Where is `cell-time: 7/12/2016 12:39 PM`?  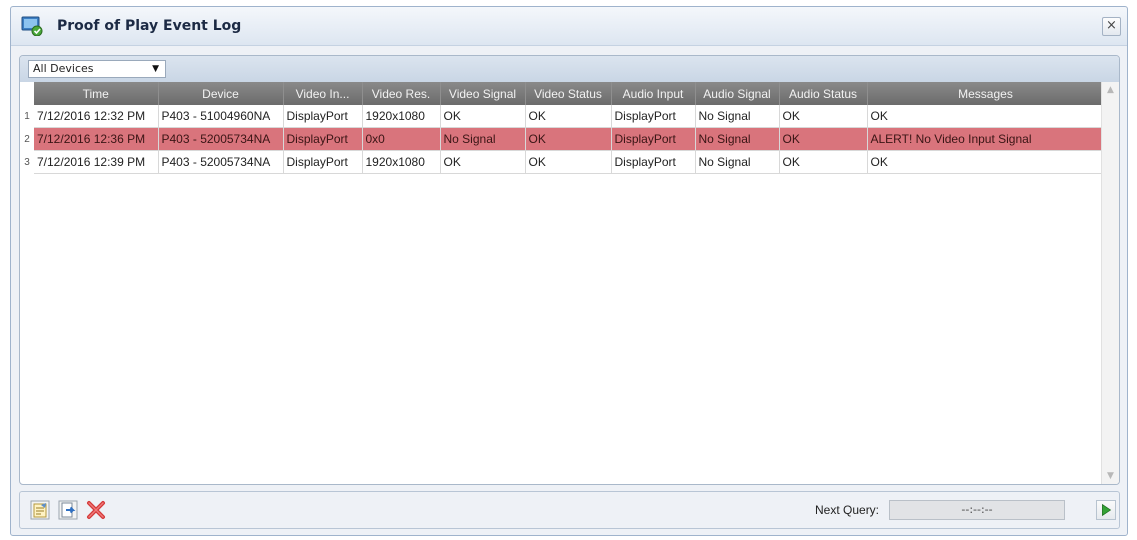
cell-time: 7/12/2016 12:39 PM is located at coordinates (96, 162).